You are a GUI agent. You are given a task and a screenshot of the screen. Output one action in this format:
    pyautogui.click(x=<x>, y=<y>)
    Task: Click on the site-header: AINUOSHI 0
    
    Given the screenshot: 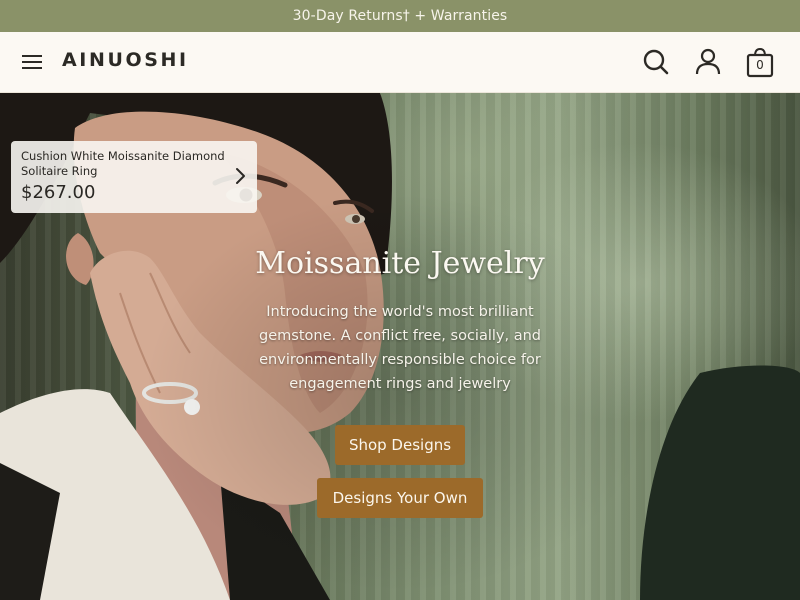 What is the action you would take?
    pyautogui.click(x=400, y=62)
    